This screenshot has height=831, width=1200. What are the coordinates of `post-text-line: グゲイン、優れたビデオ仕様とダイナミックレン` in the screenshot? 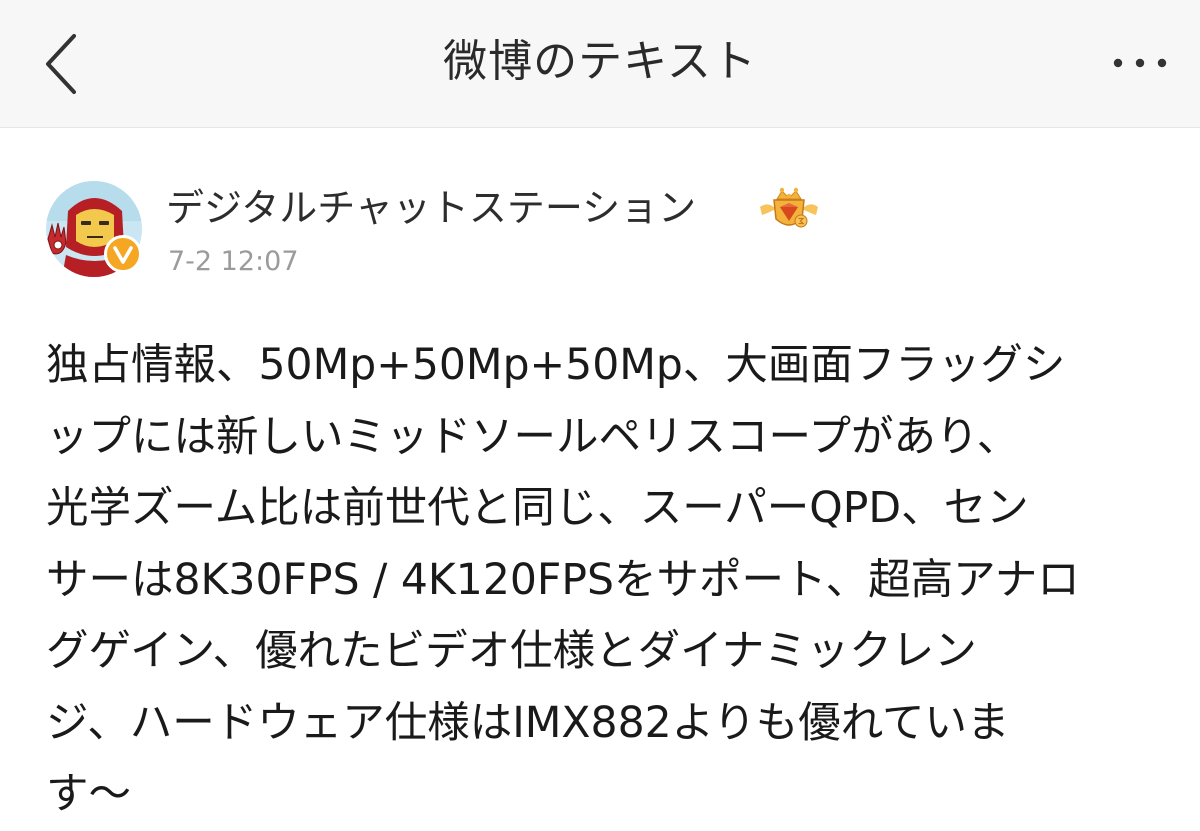 It's located at (511, 651).